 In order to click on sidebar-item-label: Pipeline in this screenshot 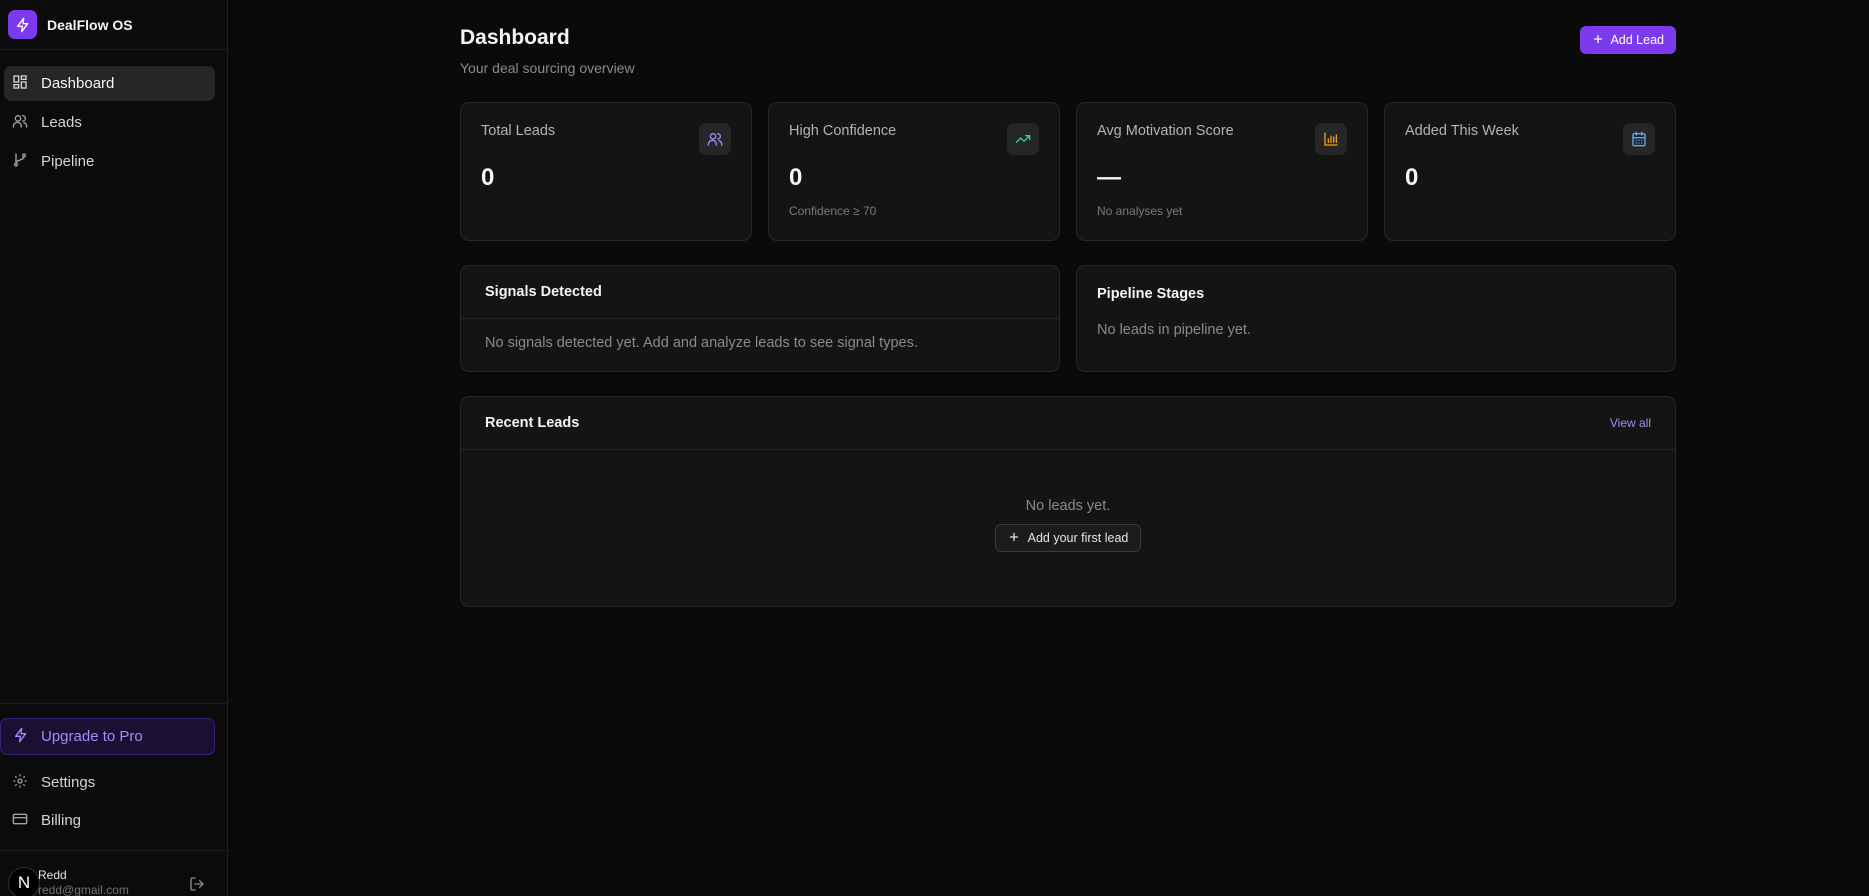, I will do `click(68, 161)`.